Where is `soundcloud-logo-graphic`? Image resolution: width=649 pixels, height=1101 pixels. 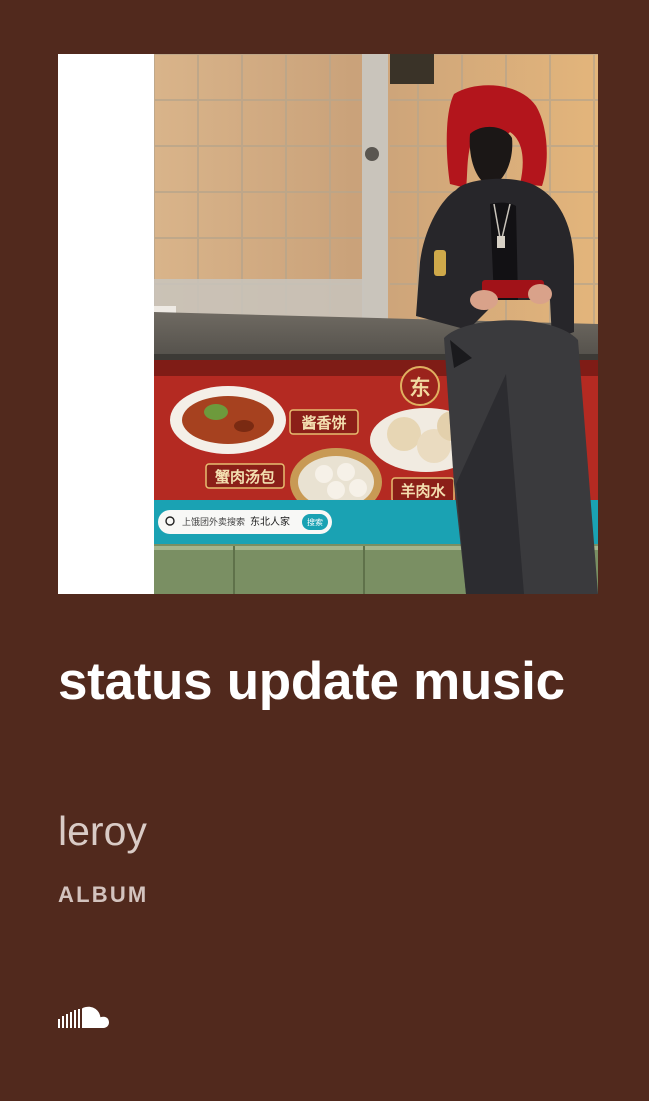 soundcloud-logo-graphic is located at coordinates (83, 1017).